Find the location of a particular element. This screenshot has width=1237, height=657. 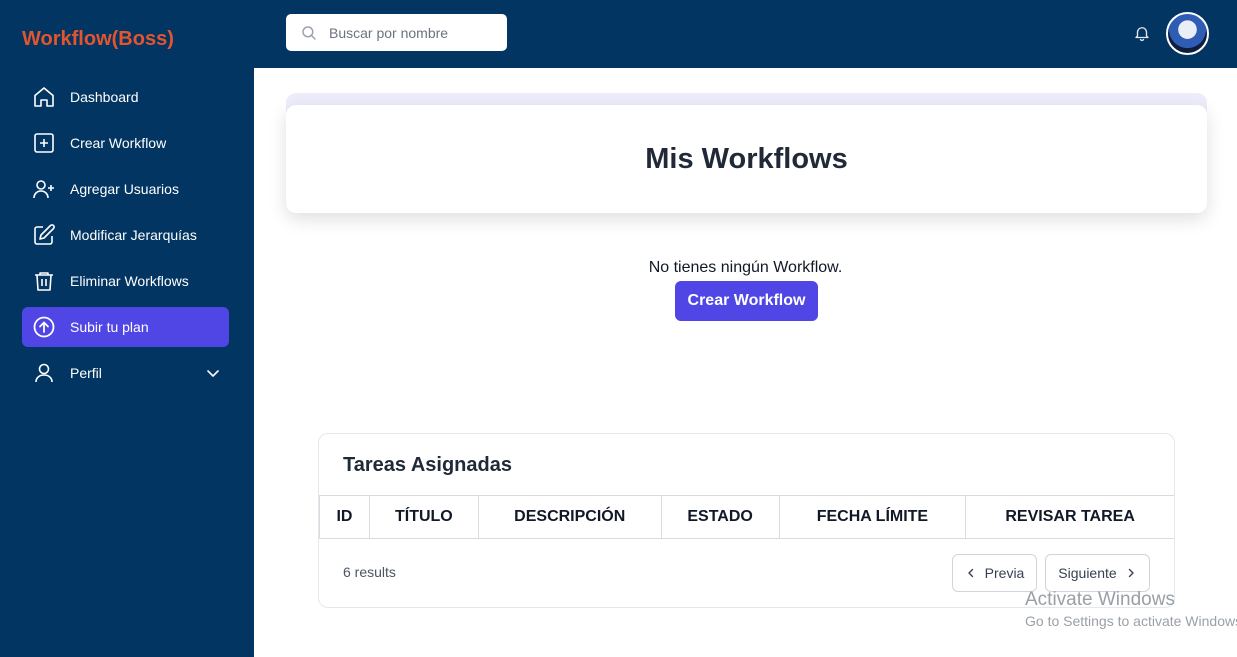

top-bar is located at coordinates (745, 34).